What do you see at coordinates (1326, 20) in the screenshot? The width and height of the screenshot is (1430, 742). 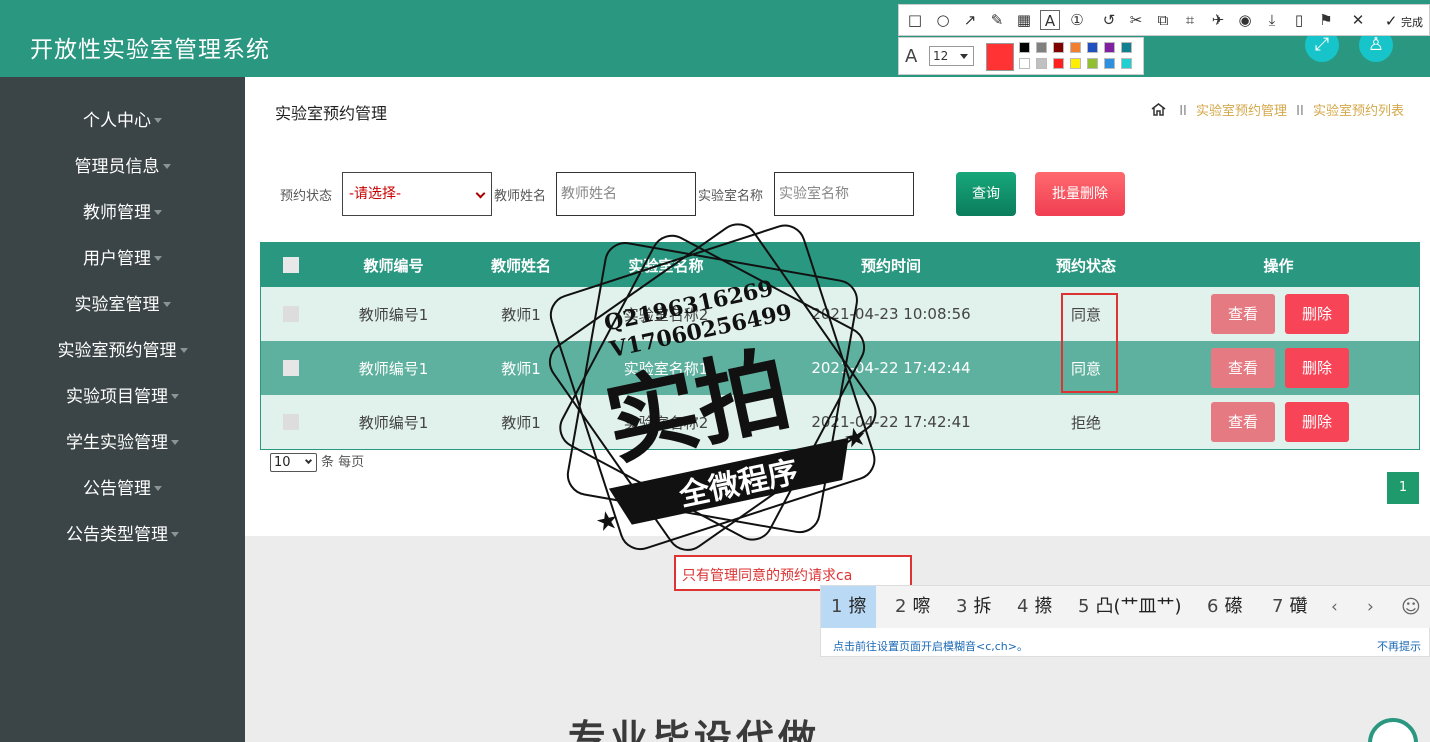 I see `bookmark-icon: ⚑` at bounding box center [1326, 20].